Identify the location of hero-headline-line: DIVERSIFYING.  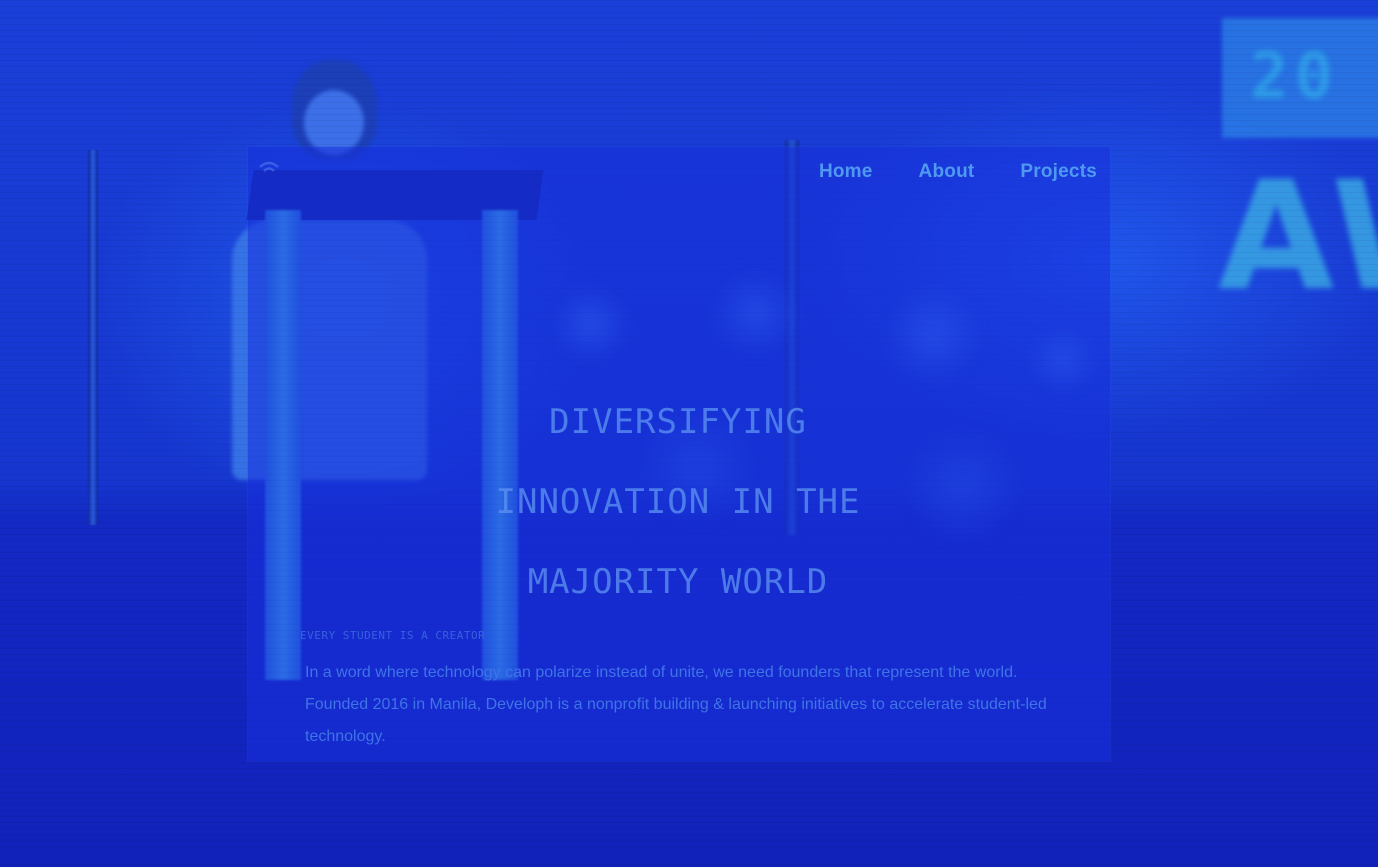
(678, 422).